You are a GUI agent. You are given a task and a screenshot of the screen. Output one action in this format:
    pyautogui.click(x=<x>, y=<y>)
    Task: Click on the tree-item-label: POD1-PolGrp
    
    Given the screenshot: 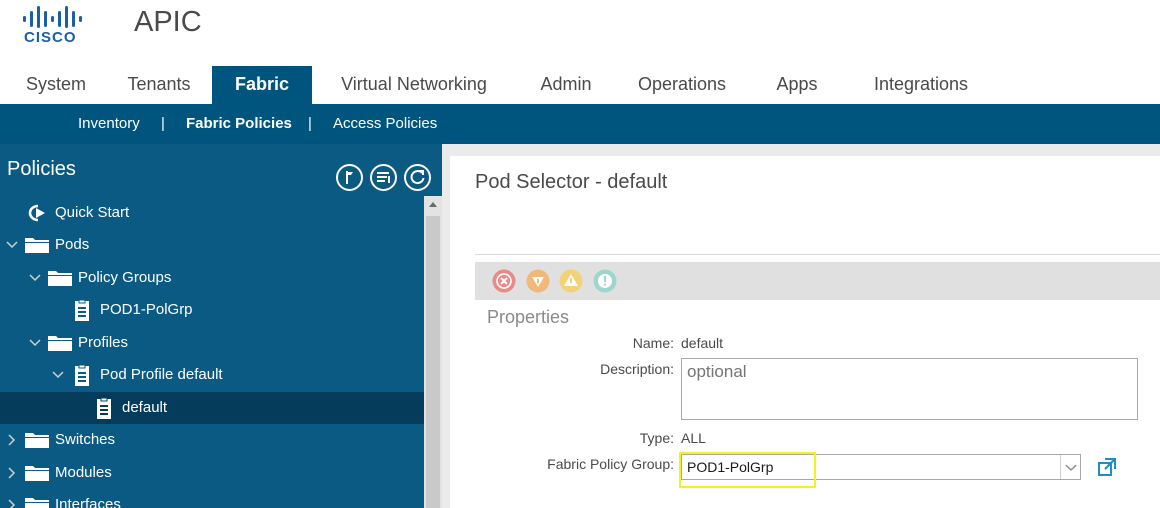 What is the action you would take?
    pyautogui.click(x=146, y=309)
    